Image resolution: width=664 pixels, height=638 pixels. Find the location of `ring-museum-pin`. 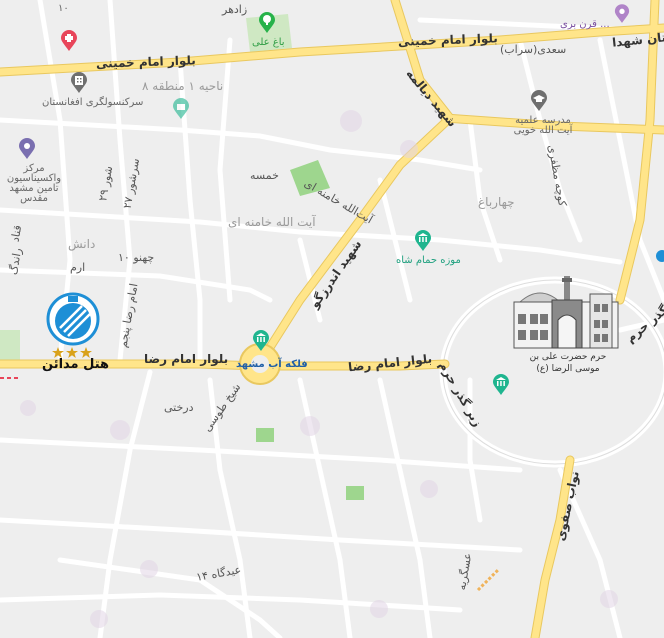

ring-museum-pin is located at coordinates (501, 387).